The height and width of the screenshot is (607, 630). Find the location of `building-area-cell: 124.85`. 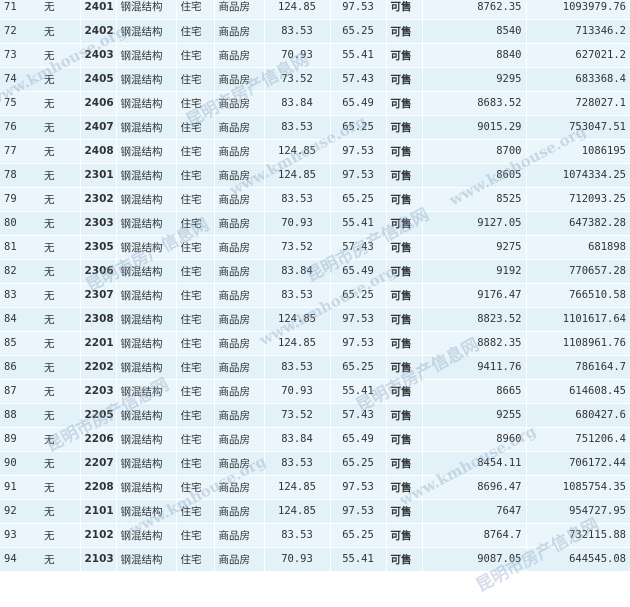

building-area-cell: 124.85 is located at coordinates (297, 343).